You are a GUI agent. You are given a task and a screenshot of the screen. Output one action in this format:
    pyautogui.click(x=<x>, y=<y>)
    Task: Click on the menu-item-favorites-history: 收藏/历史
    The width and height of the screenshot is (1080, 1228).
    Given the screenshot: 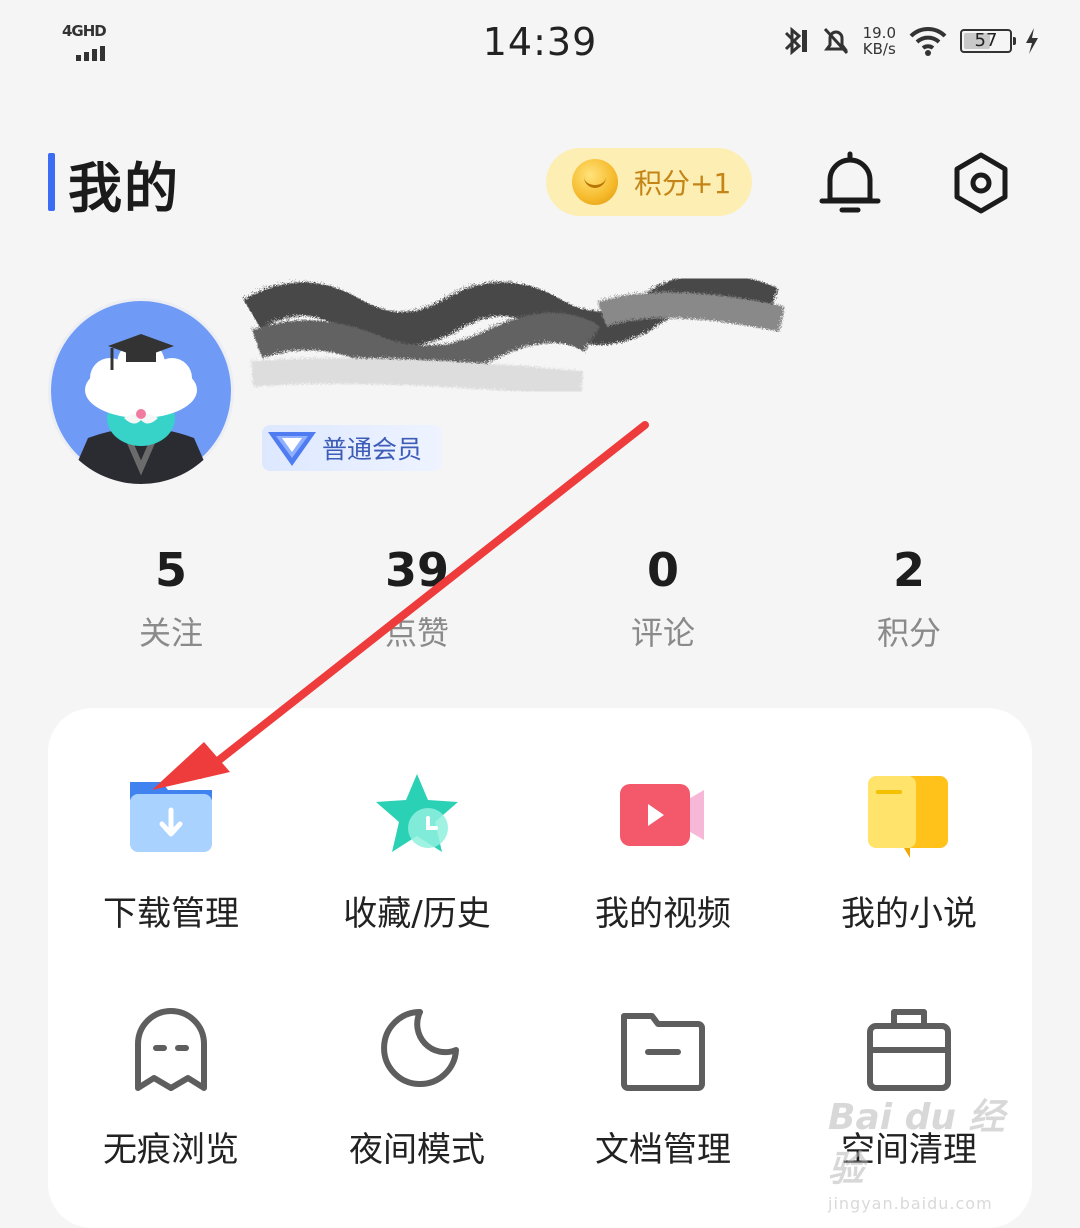 What is the action you would take?
    pyautogui.click(x=417, y=826)
    